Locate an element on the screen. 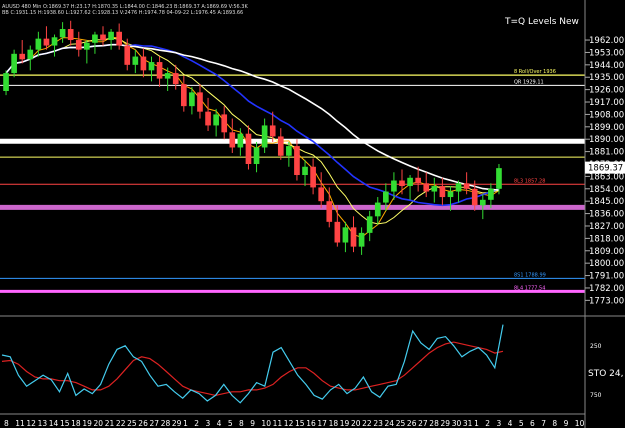 Image resolution: width=625 pixels, height=428 pixels. price-tick-label: 1800.00 is located at coordinates (606, 264).